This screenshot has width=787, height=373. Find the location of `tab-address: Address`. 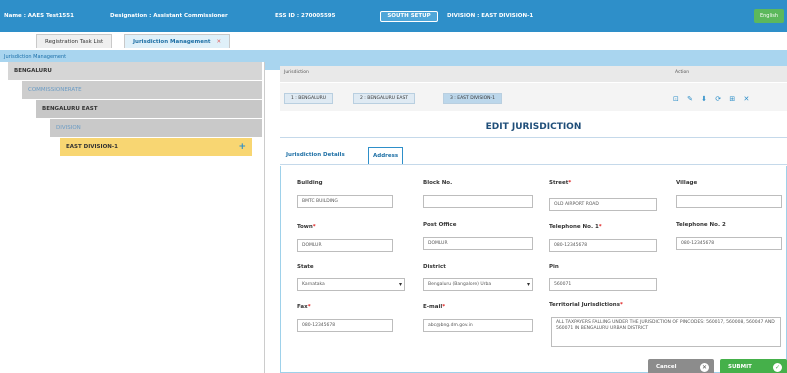

tab-address: Address is located at coordinates (386, 156).